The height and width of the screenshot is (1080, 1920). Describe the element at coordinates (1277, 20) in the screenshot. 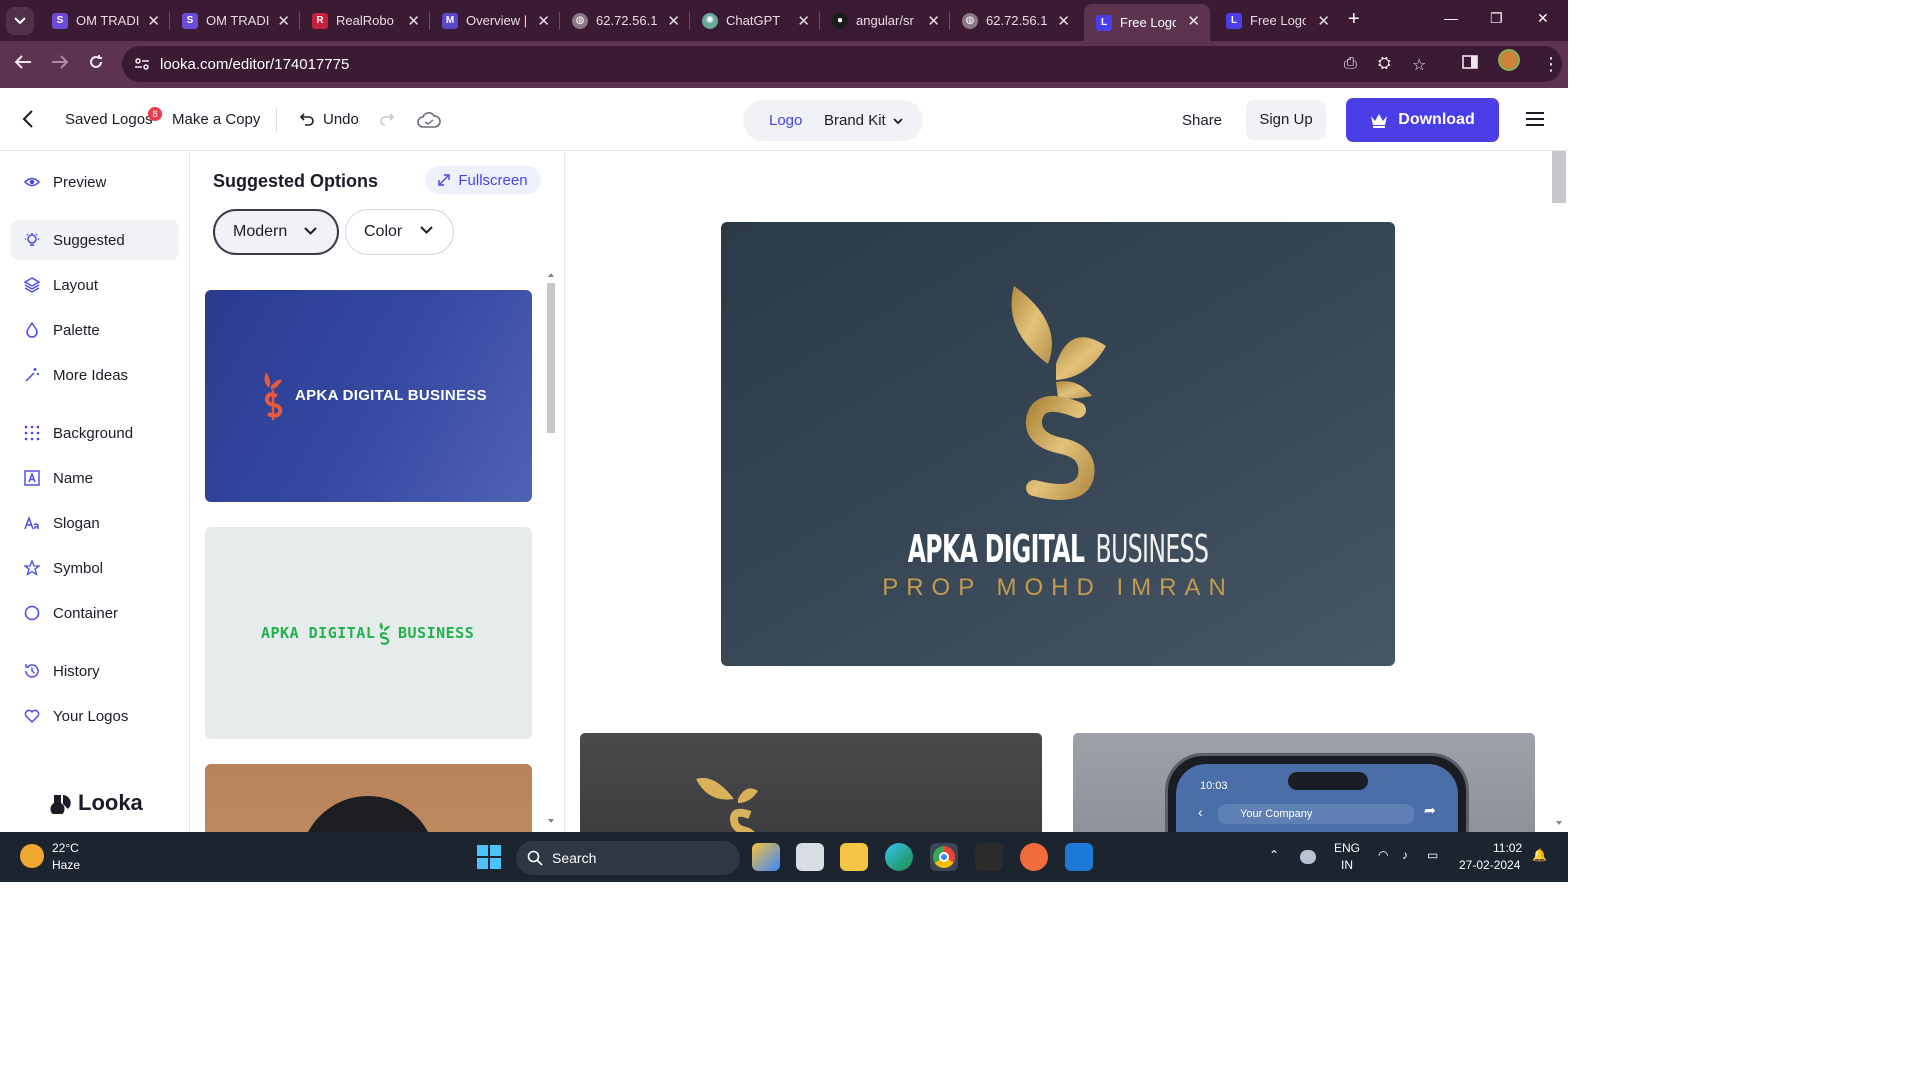

I see `browser-tab: L Free Logo ✕` at that location.